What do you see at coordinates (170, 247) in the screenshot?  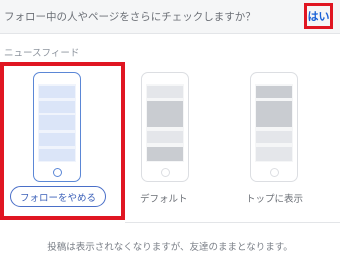 I see `footer-note: 投稿は表示されなくなりますが、友達のままとなります。` at bounding box center [170, 247].